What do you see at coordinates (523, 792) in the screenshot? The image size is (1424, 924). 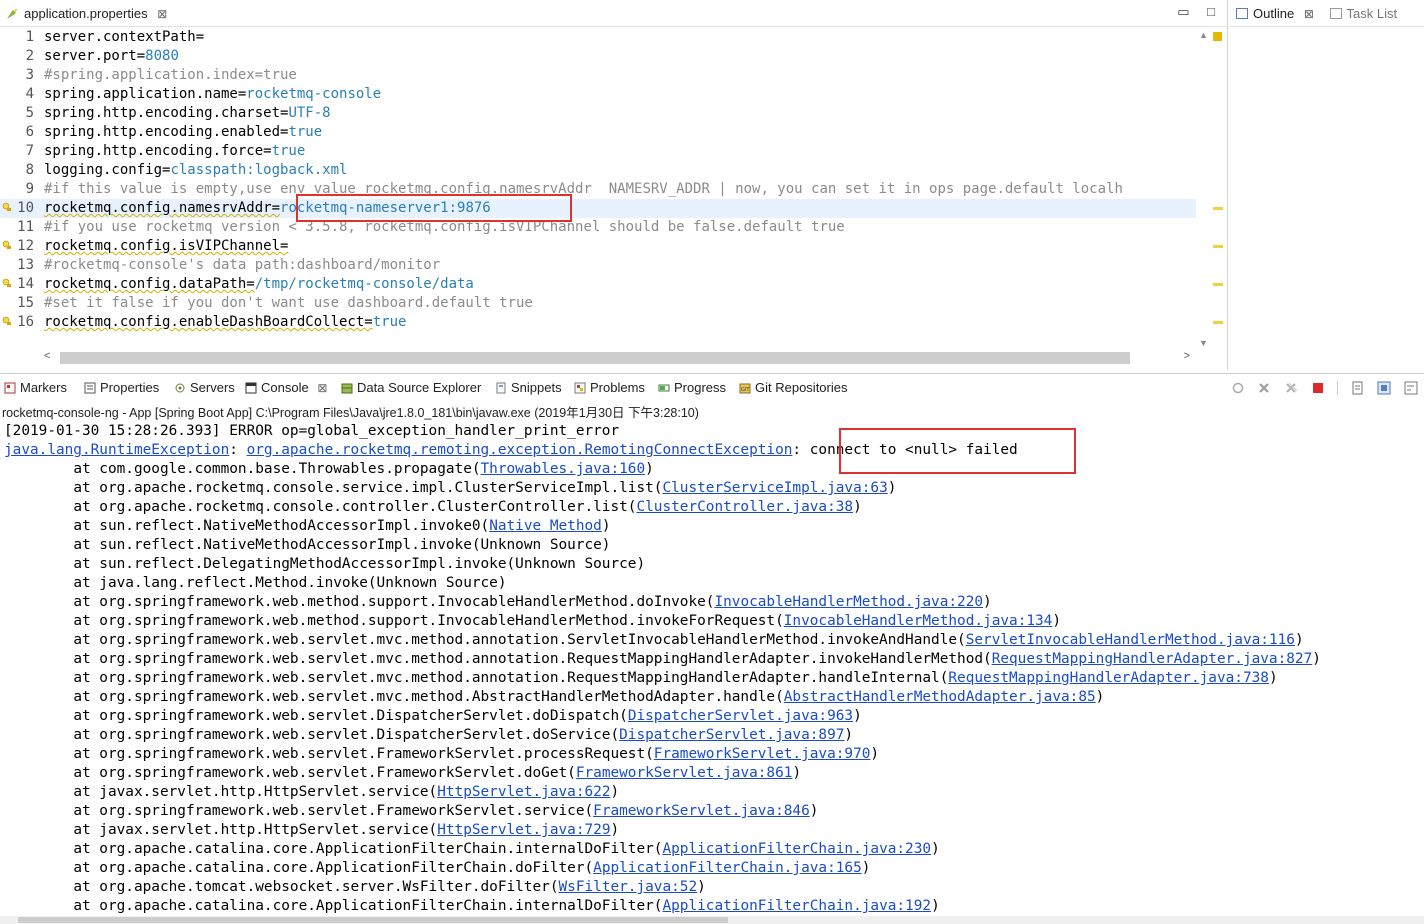 I see `source-link: HttpServlet.java:622` at bounding box center [523, 792].